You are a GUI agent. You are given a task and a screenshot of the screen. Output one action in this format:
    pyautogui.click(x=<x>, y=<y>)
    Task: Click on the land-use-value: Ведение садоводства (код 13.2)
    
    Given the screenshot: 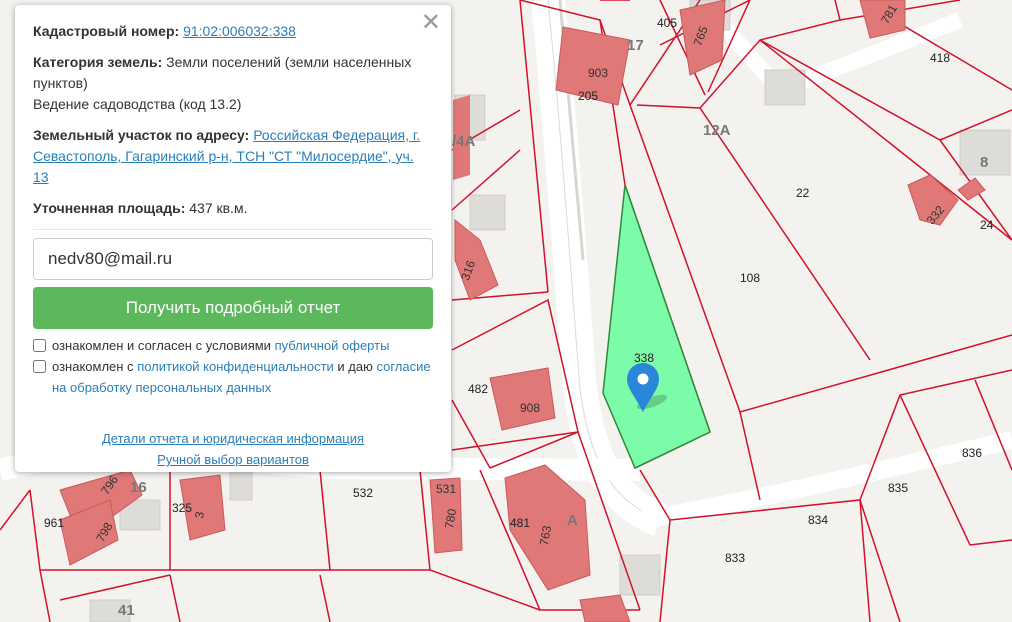 What is the action you would take?
    pyautogui.click(x=137, y=104)
    